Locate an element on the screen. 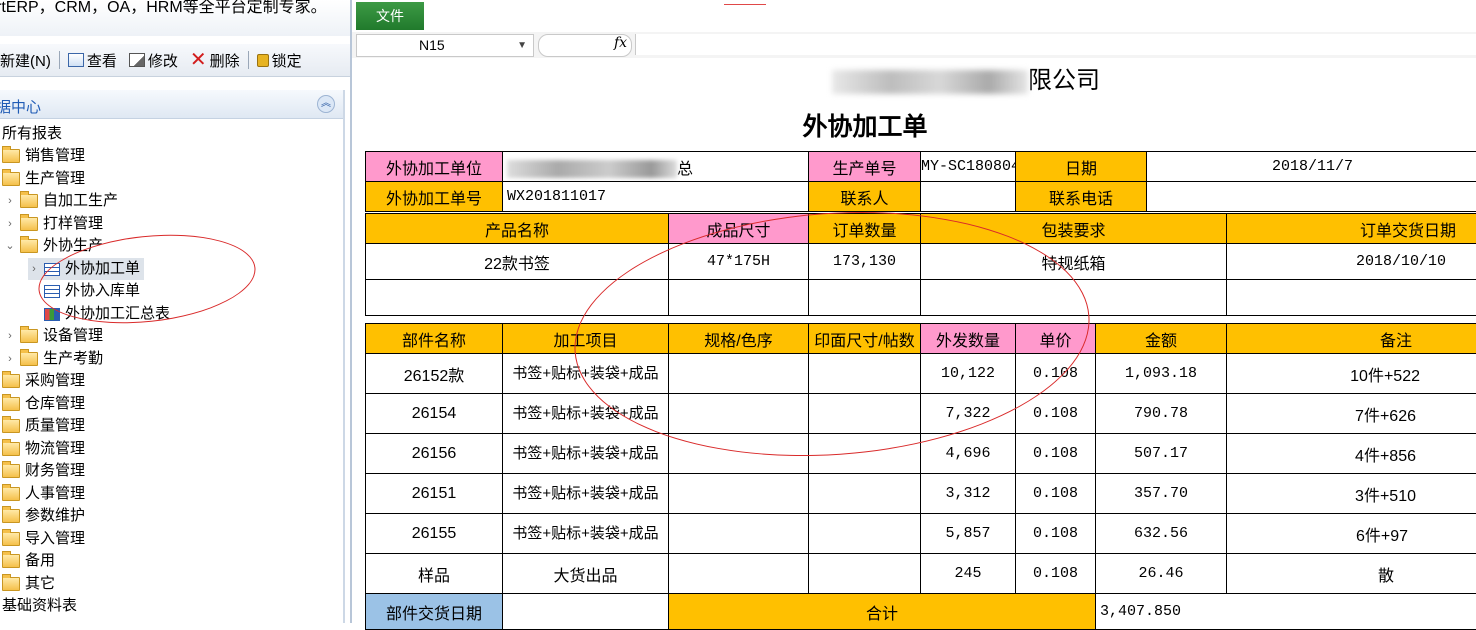 This screenshot has height=630, width=1476. tree-item-sample: ›打样管理 is located at coordinates (53, 224).